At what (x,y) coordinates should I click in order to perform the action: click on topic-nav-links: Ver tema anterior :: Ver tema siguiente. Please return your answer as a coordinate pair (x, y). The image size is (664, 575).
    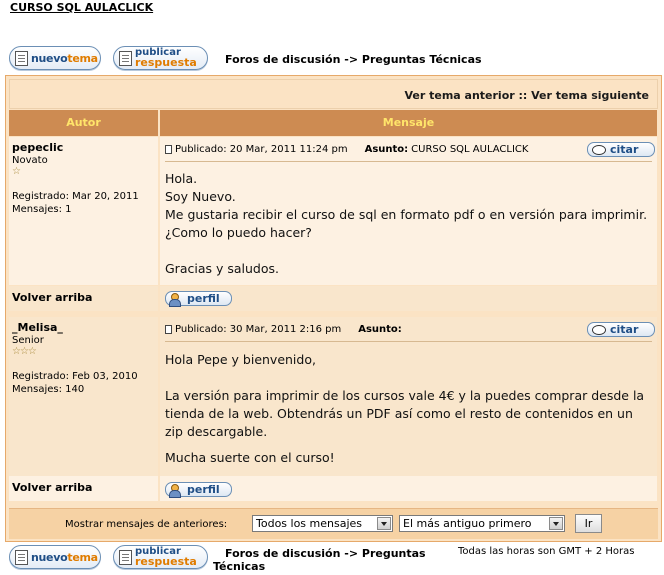
    Looking at the image, I should click on (526, 95).